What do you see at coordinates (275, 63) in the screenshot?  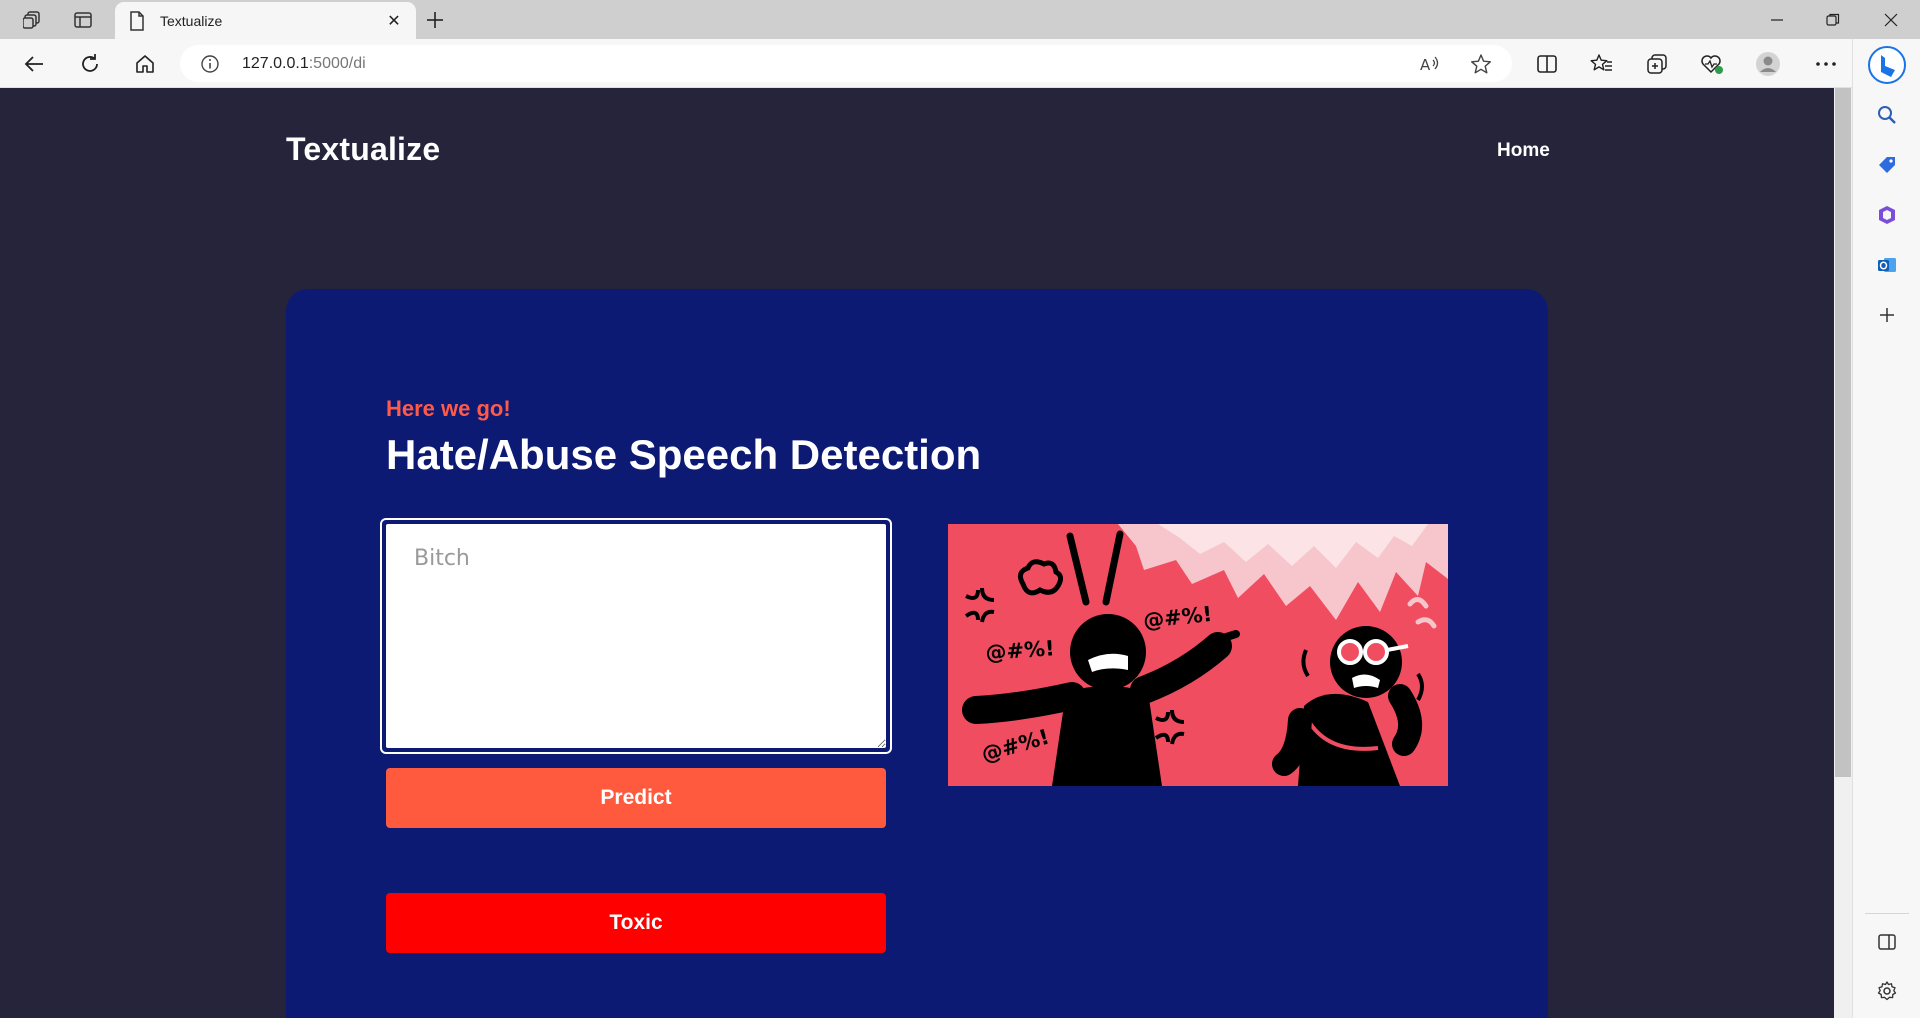 I see `url-host: 127.0.0.1` at bounding box center [275, 63].